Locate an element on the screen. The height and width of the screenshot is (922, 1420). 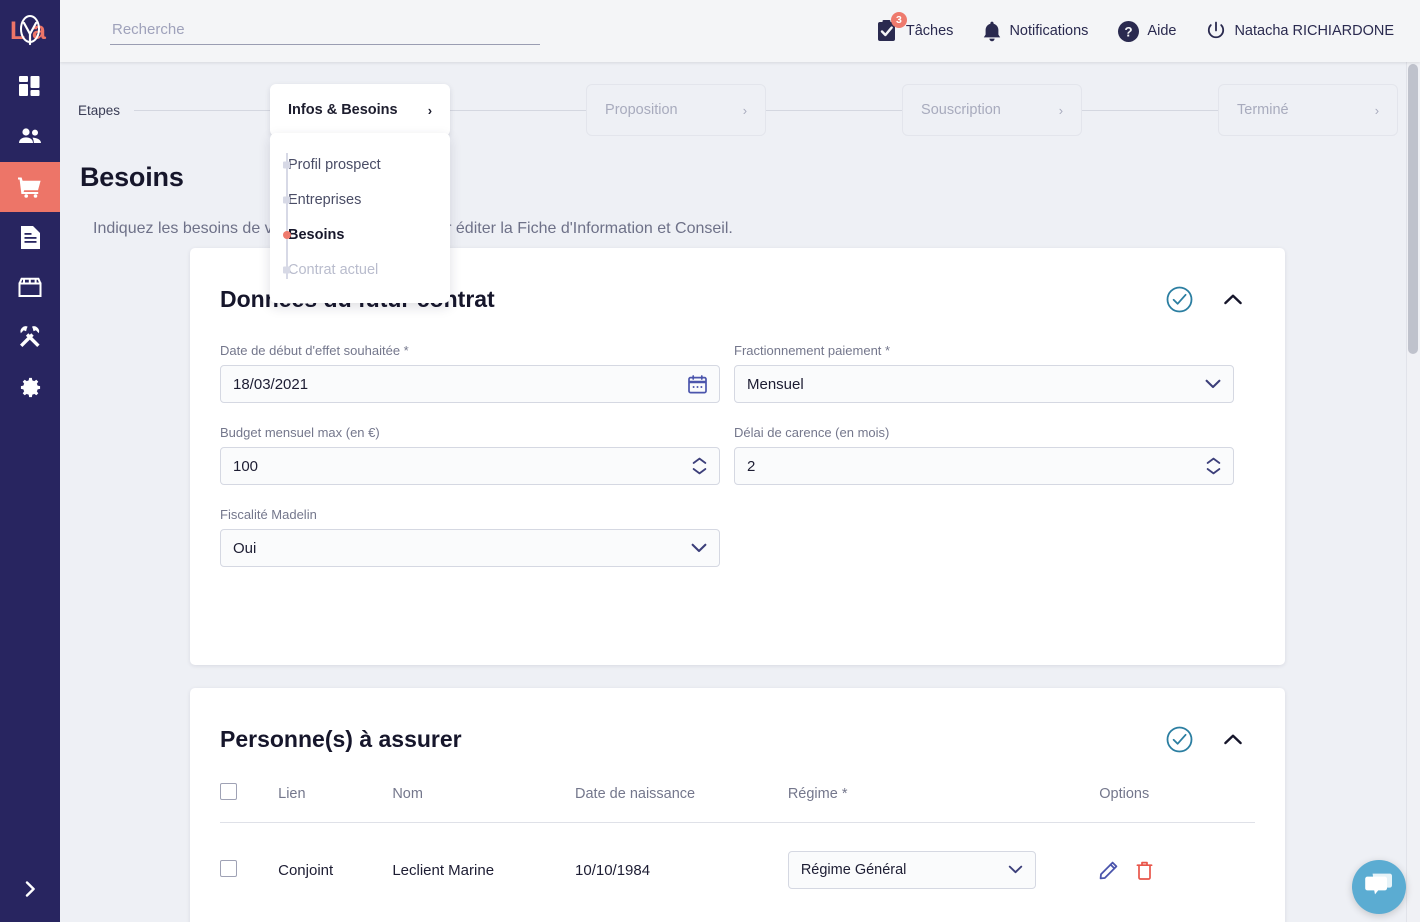
tasks-button: 3 Tâches is located at coordinates (915, 27).